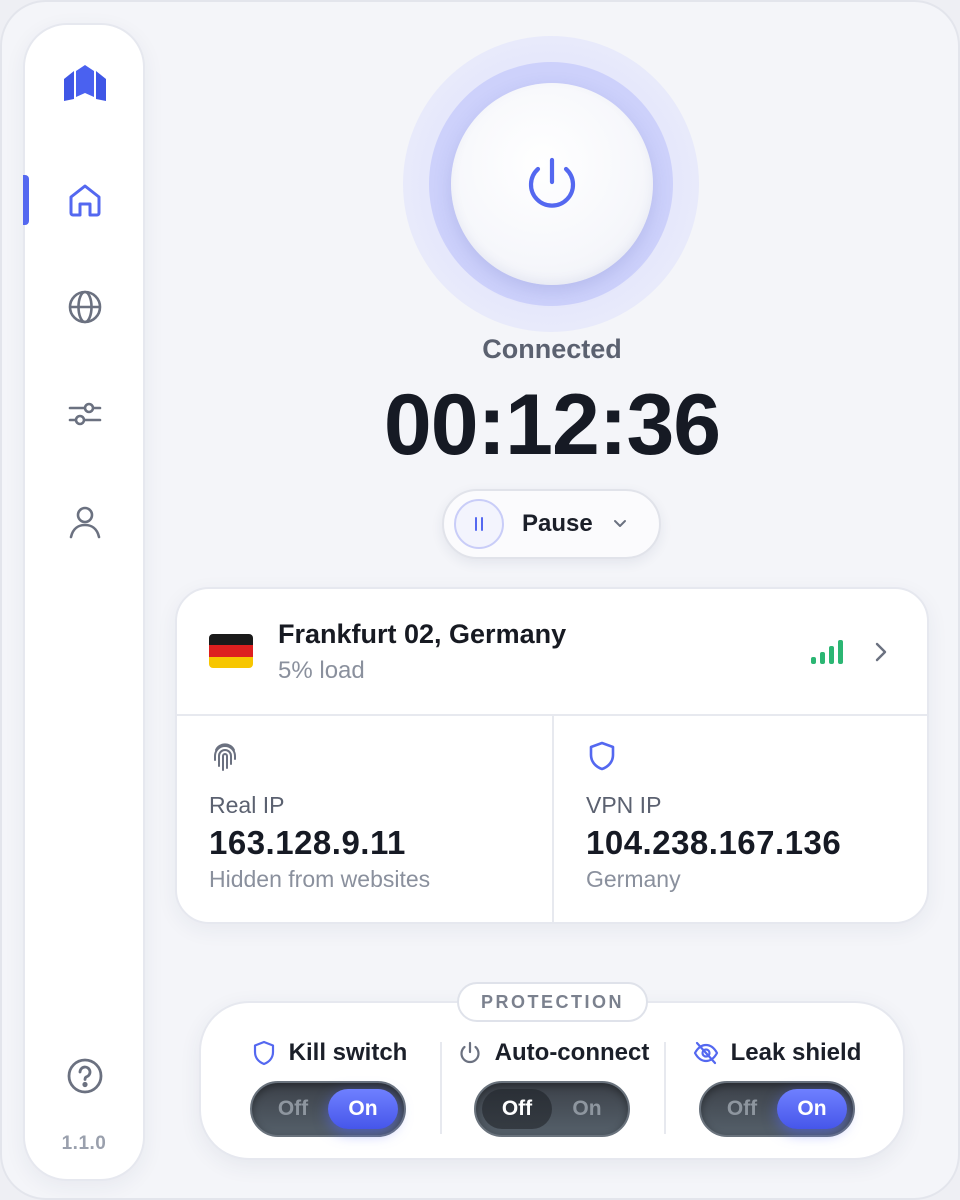 The width and height of the screenshot is (960, 1200). What do you see at coordinates (552, 349) in the screenshot?
I see `connection-status: Connected` at bounding box center [552, 349].